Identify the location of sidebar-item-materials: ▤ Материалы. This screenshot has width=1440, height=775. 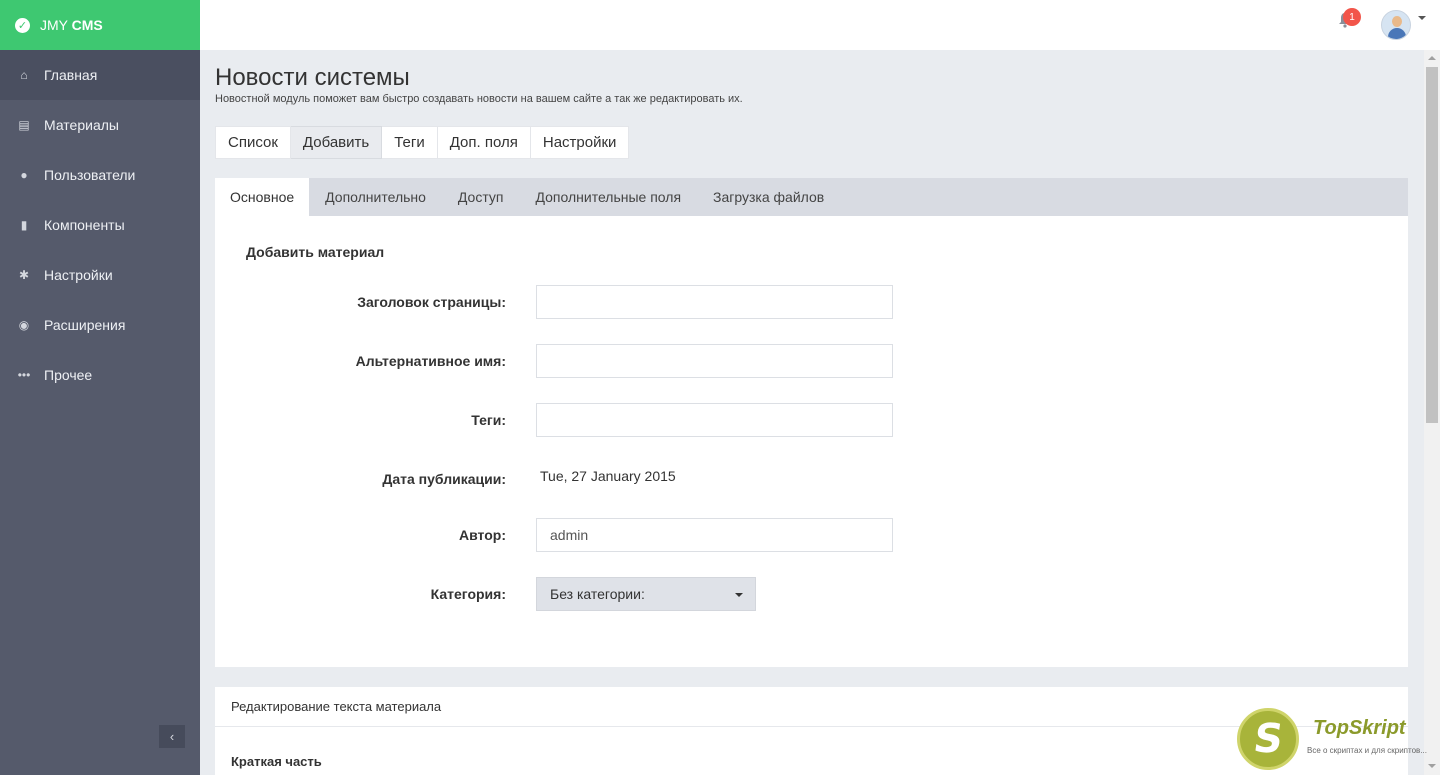
(100, 125).